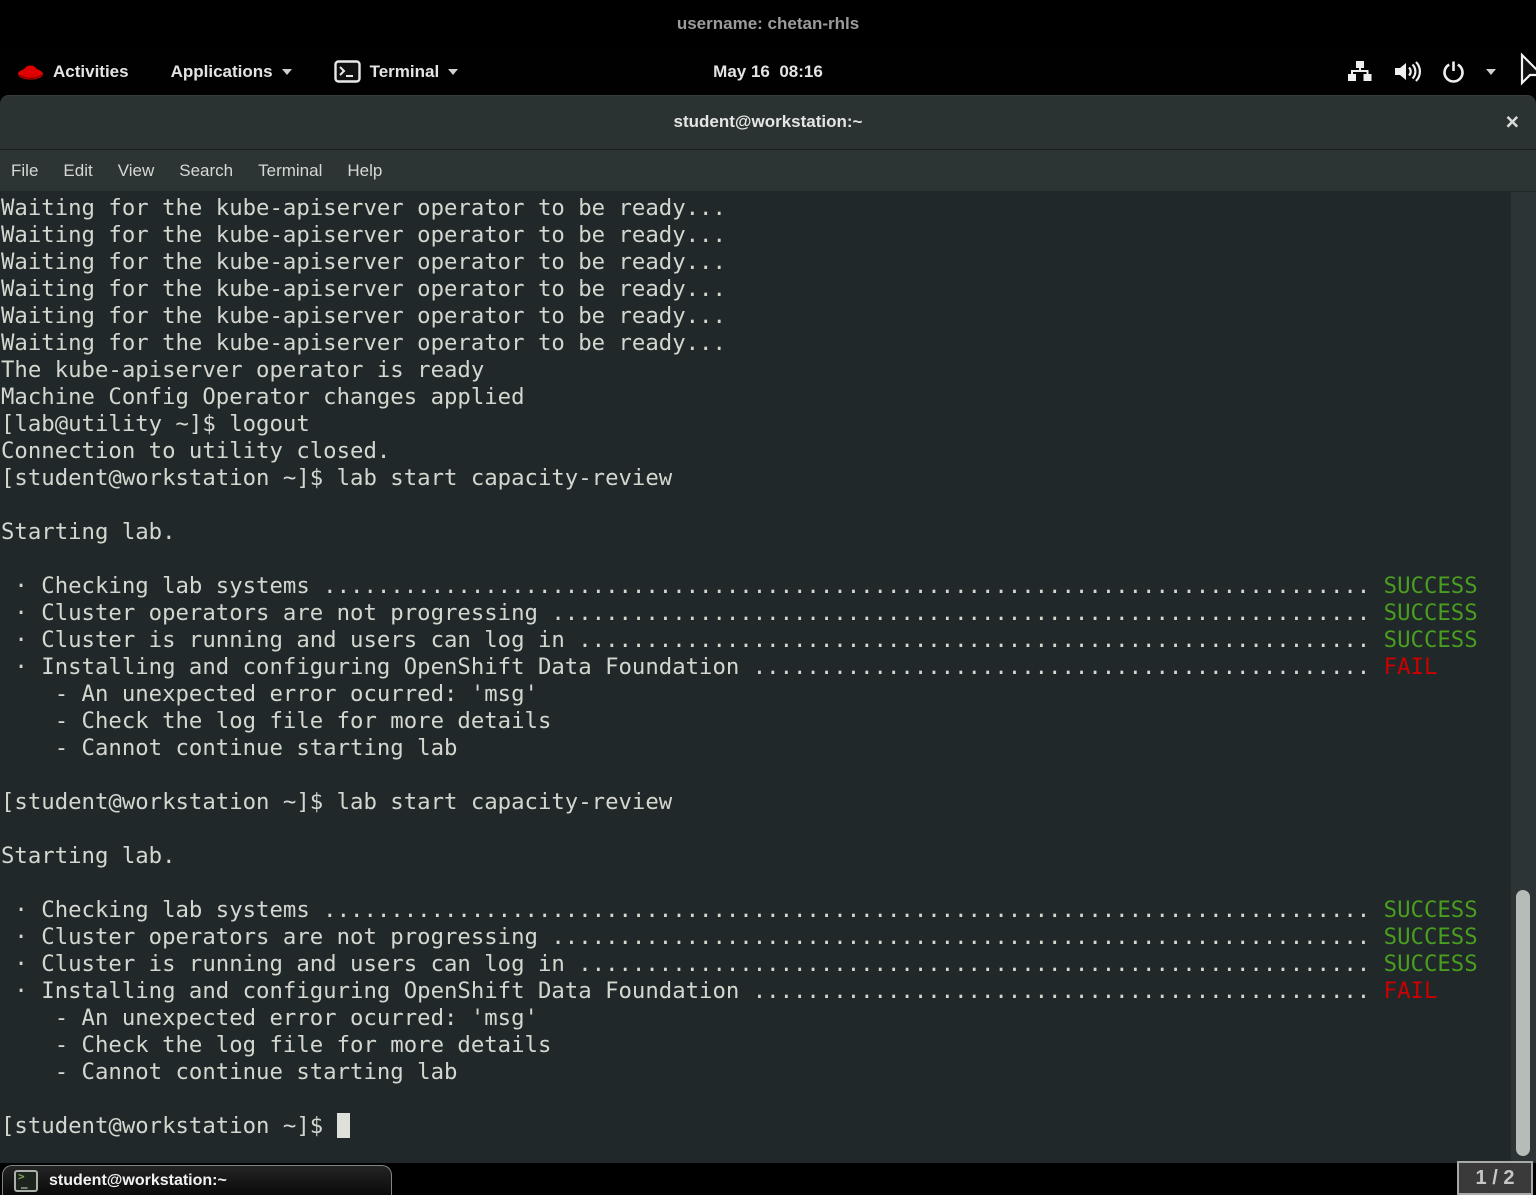 Image resolution: width=1536 pixels, height=1195 pixels. What do you see at coordinates (1453, 71) in the screenshot?
I see `power-icon` at bounding box center [1453, 71].